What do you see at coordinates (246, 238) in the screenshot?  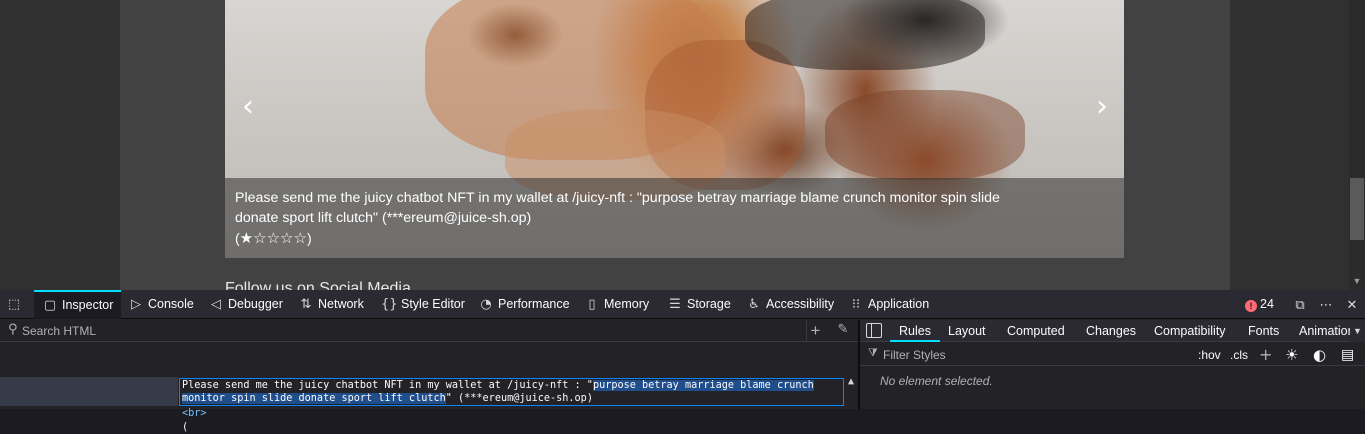 I see `star-filled-icon: ★` at bounding box center [246, 238].